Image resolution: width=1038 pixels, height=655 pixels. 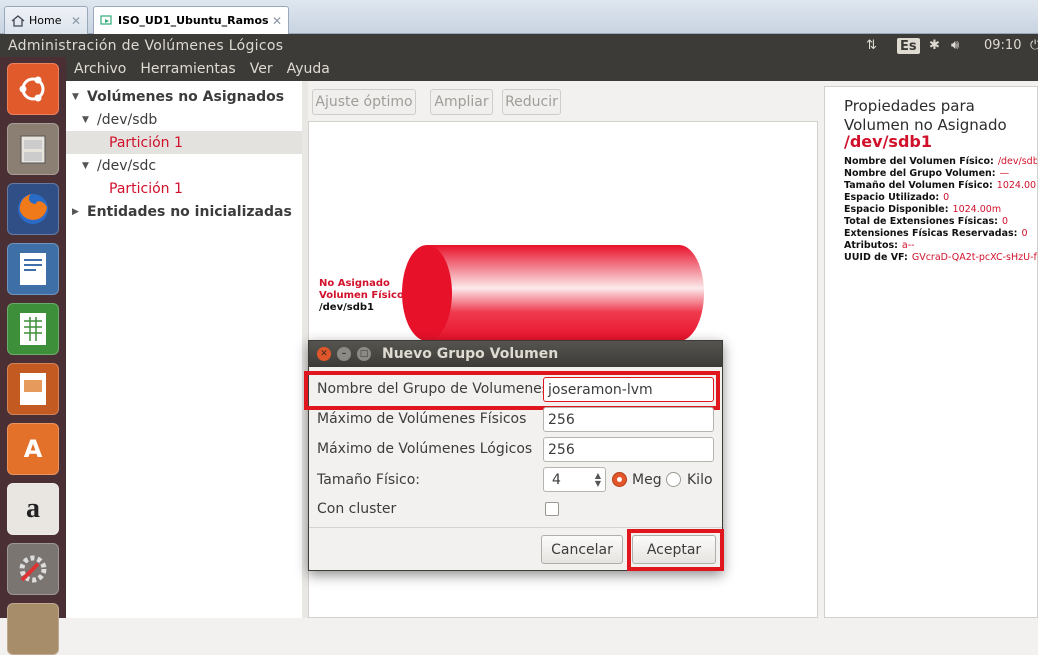 I want to click on amazon-icon: a, so click(x=33, y=509).